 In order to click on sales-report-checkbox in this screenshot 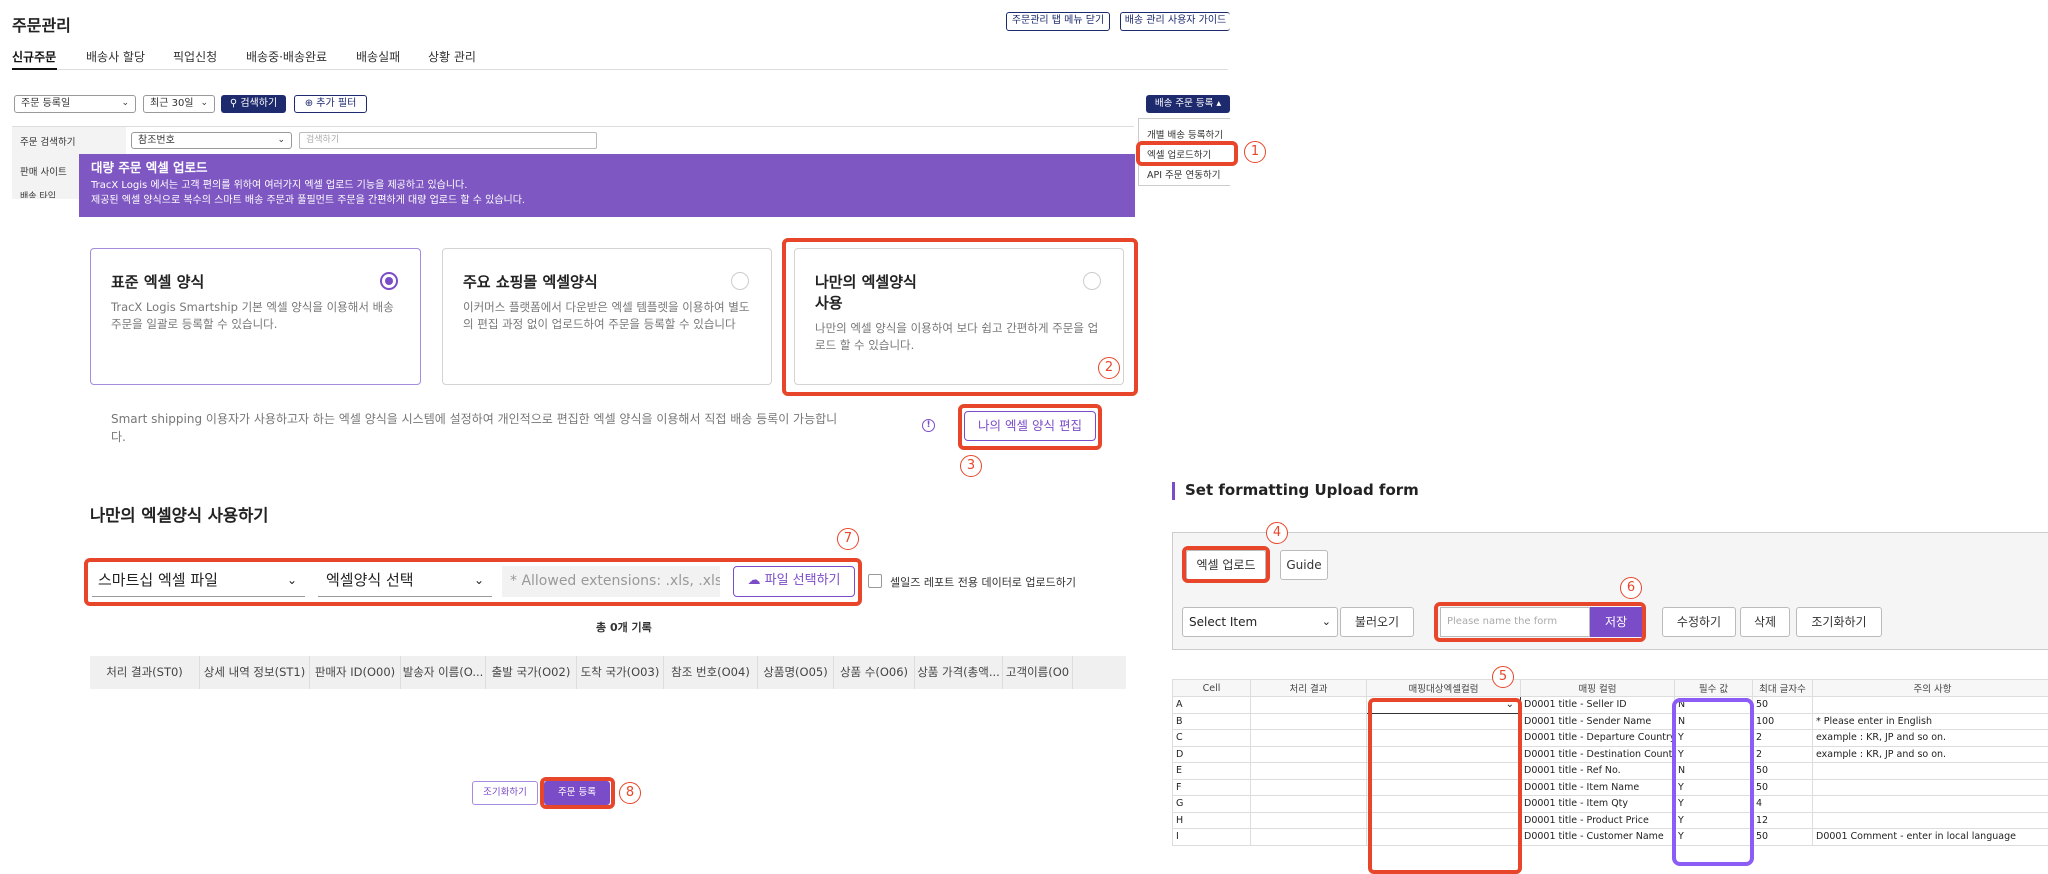, I will do `click(875, 581)`.